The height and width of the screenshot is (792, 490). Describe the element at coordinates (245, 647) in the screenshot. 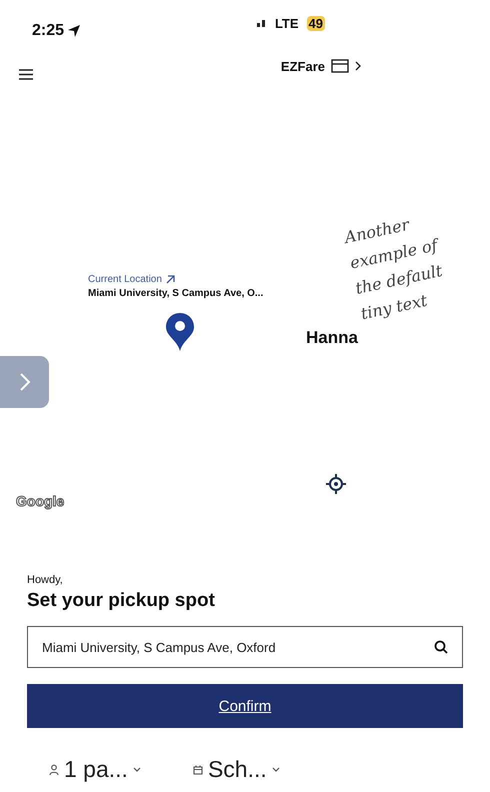

I see `search-field: Miami University, S Campus Ave, Oxford` at that location.